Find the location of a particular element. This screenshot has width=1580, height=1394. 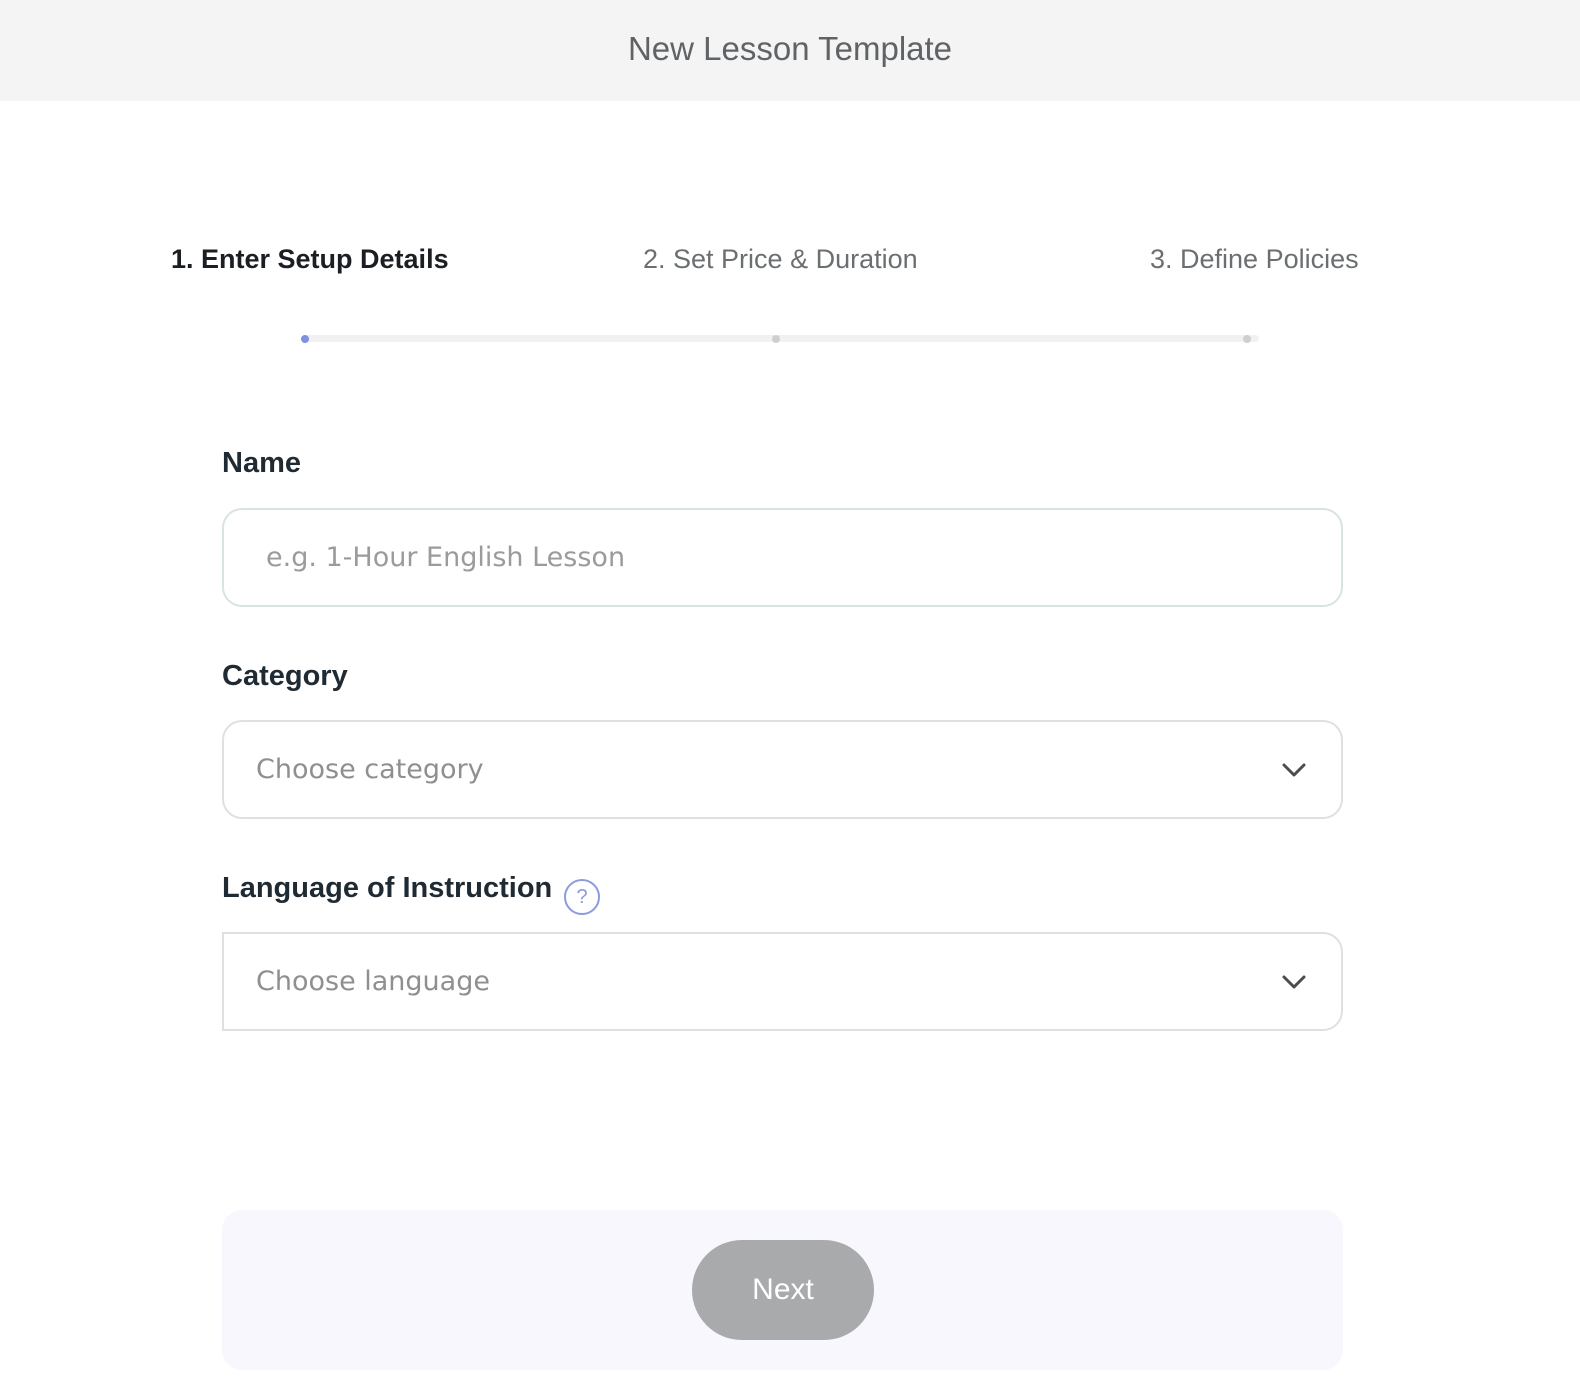

language-label: Language of Instruction is located at coordinates (387, 888).